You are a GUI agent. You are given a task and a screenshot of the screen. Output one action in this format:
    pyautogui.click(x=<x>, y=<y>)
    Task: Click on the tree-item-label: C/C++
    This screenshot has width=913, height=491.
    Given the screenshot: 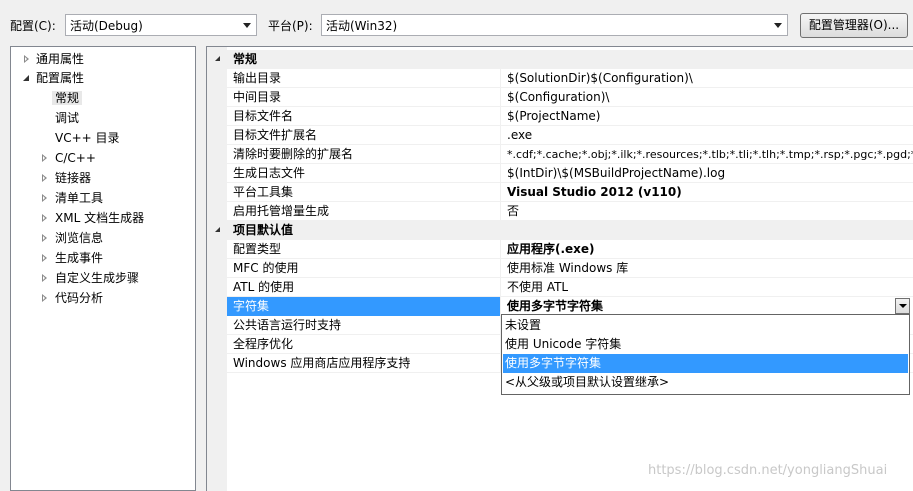 What is the action you would take?
    pyautogui.click(x=75, y=158)
    